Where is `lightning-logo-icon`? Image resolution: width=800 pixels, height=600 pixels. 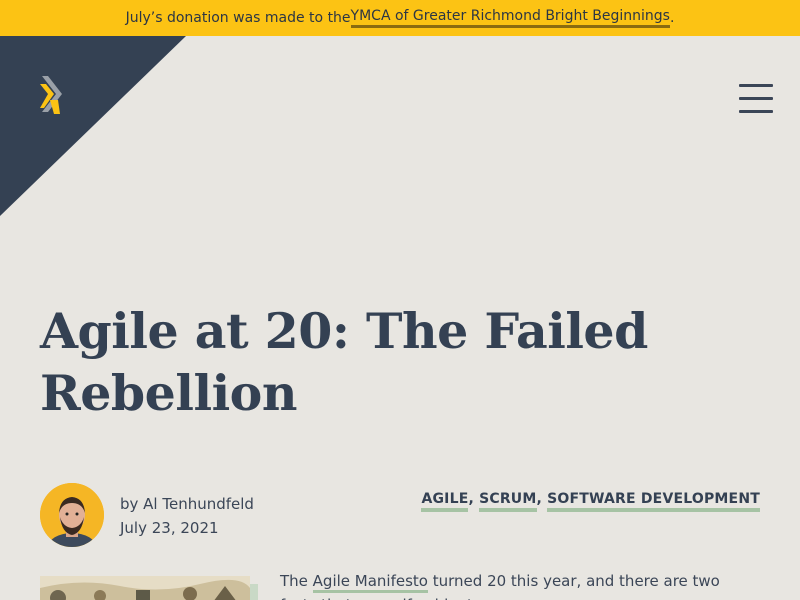
lightning-logo-icon is located at coordinates (51, 95).